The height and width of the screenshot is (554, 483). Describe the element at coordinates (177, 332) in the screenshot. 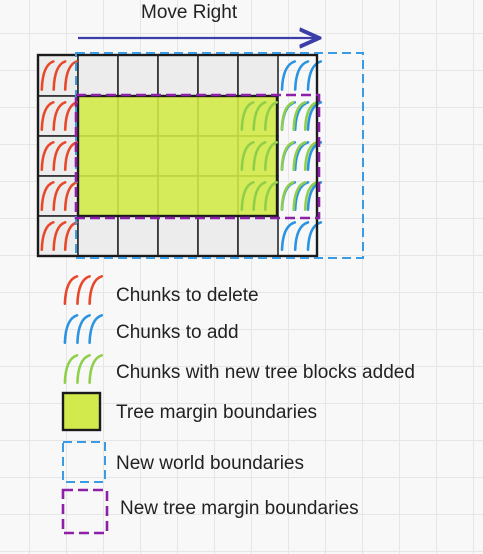

I see `legend-label-add: Chunks to add` at that location.